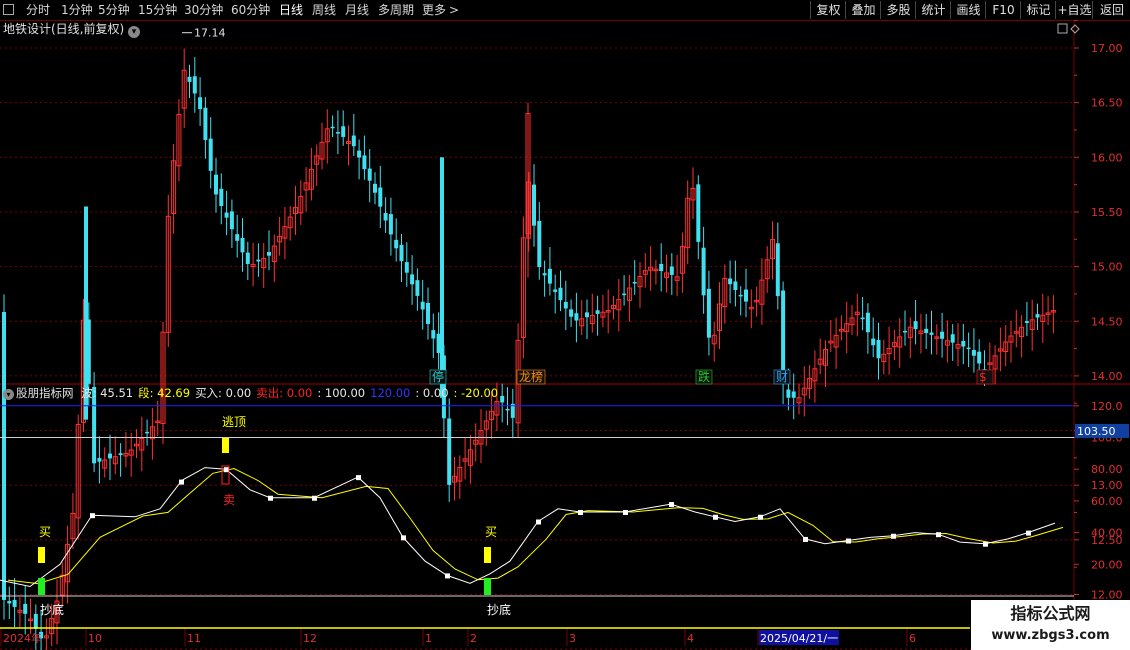 The width and height of the screenshot is (1130, 650). Describe the element at coordinates (1075, 29) in the screenshot. I see `diamond-icon` at that location.